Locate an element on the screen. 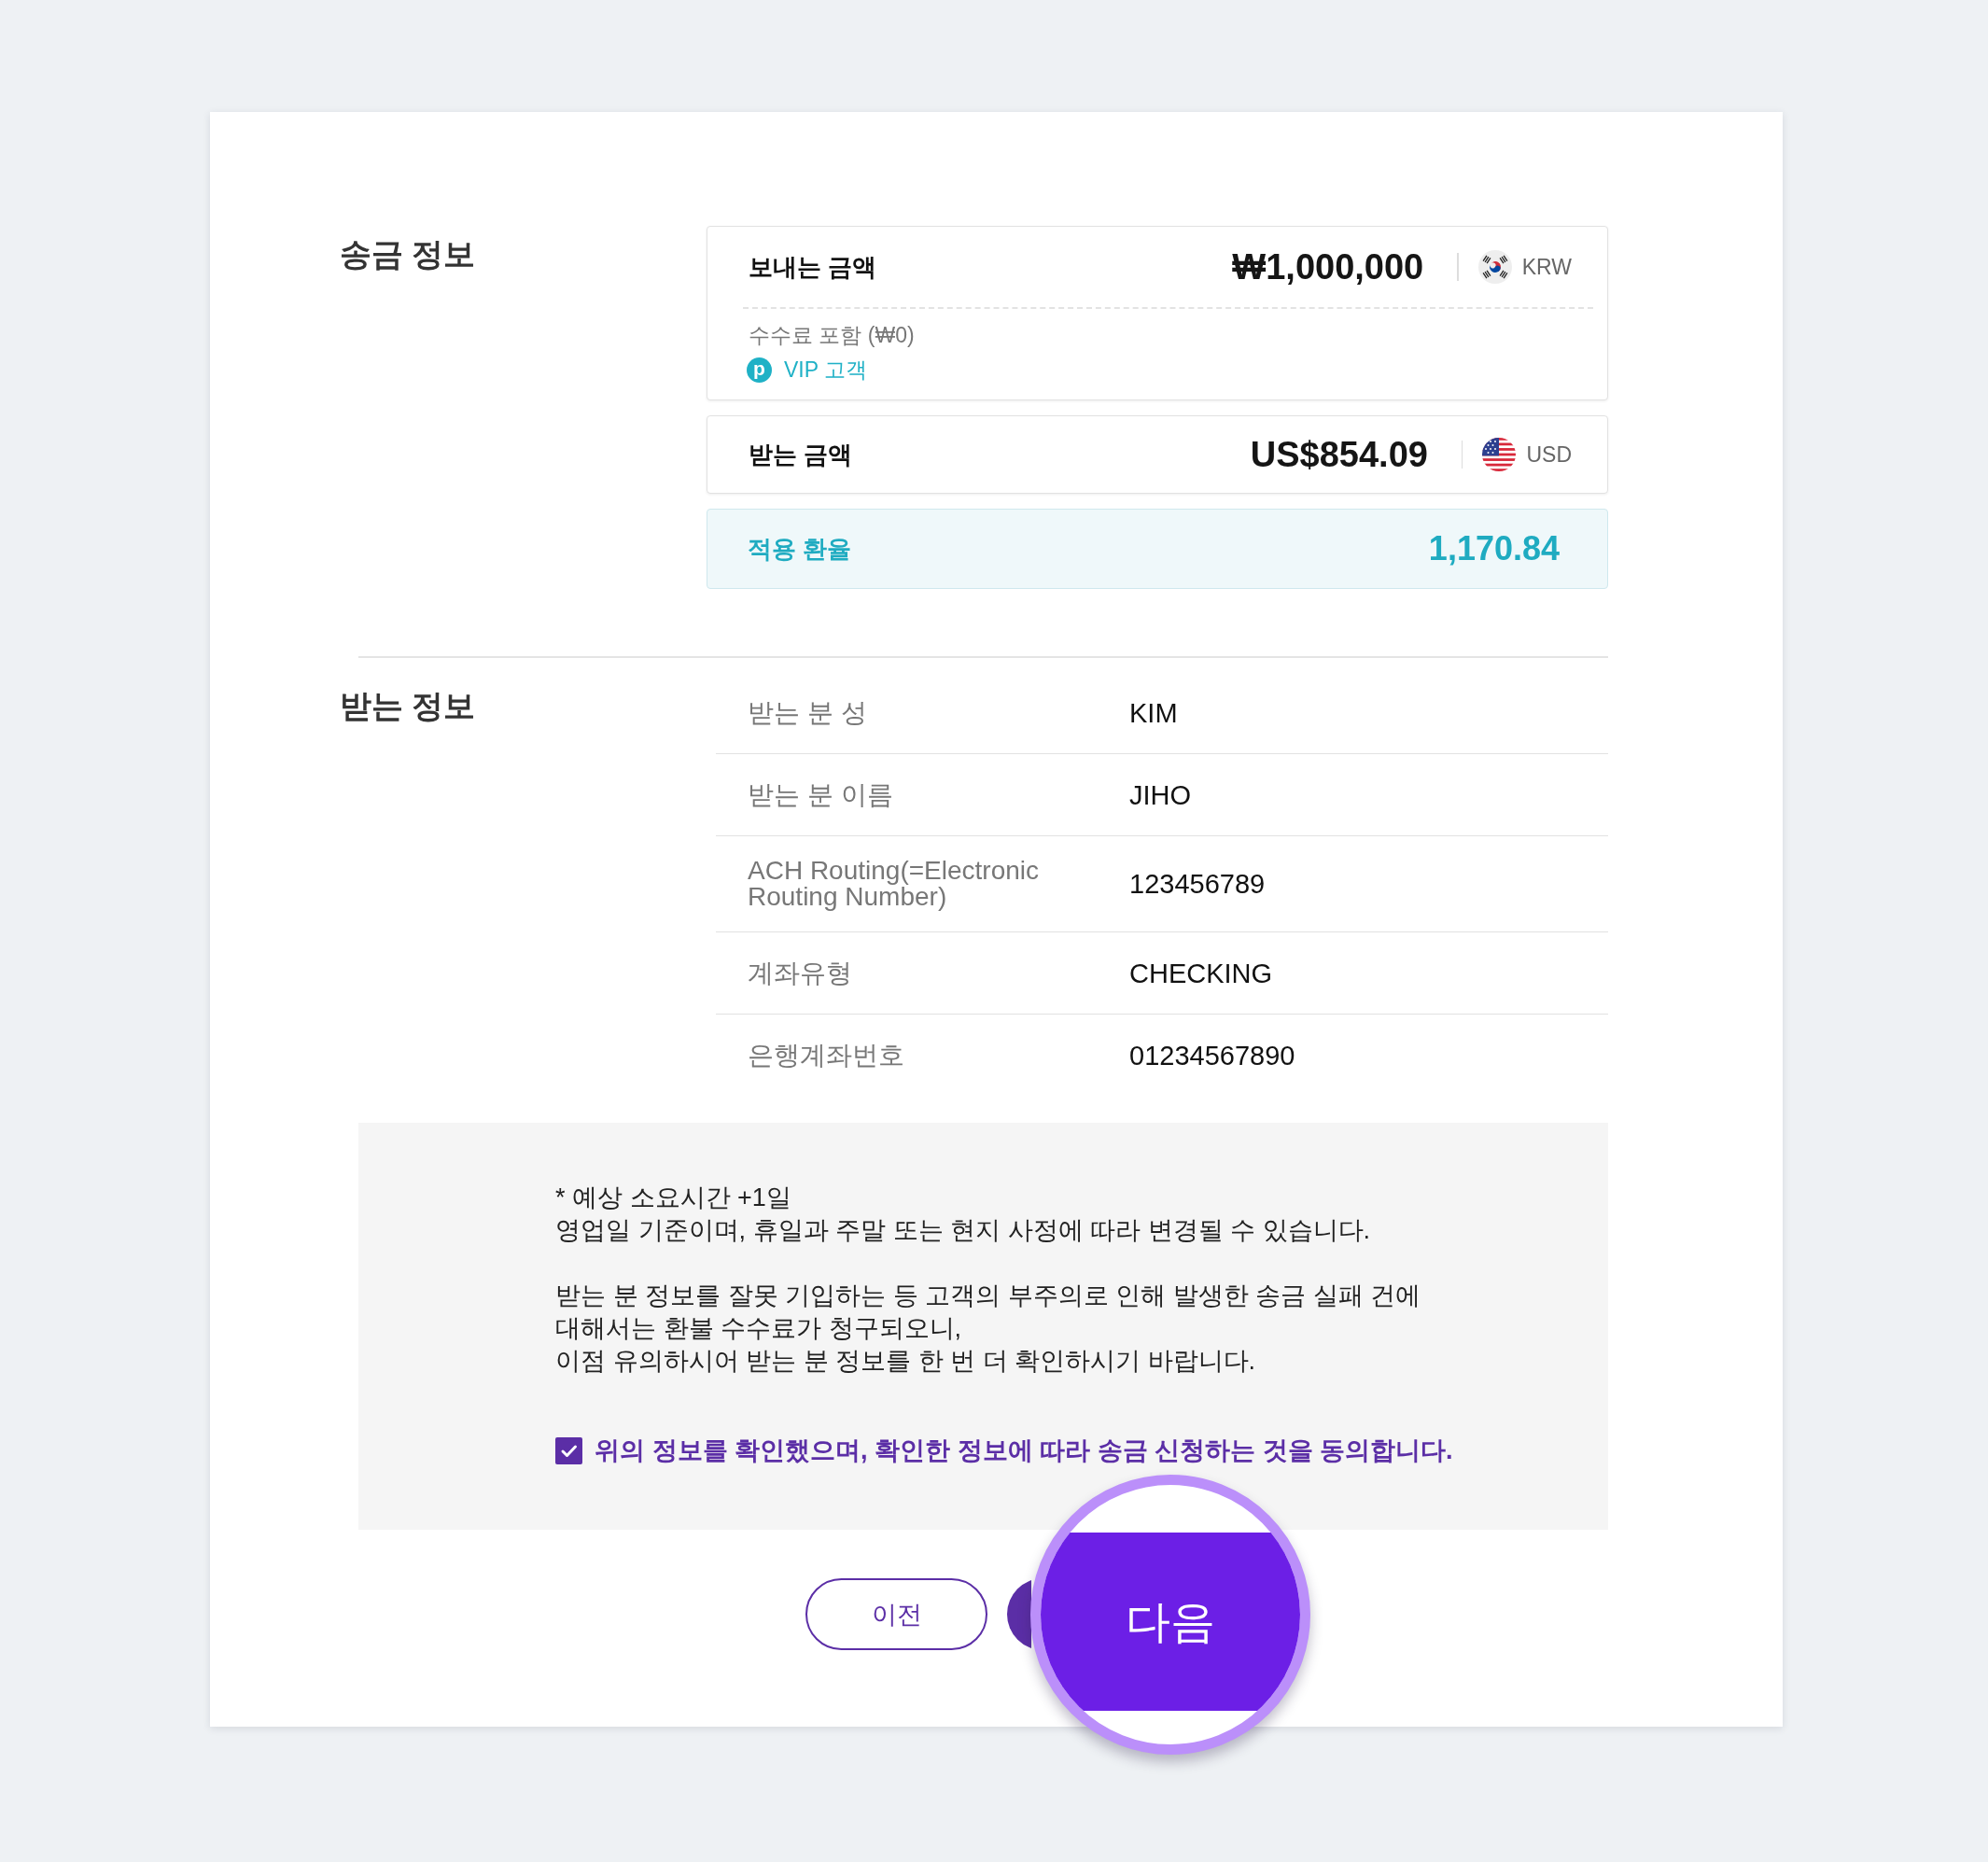 The width and height of the screenshot is (1988, 1862). rate-value: 1,170.84 is located at coordinates (1494, 548).